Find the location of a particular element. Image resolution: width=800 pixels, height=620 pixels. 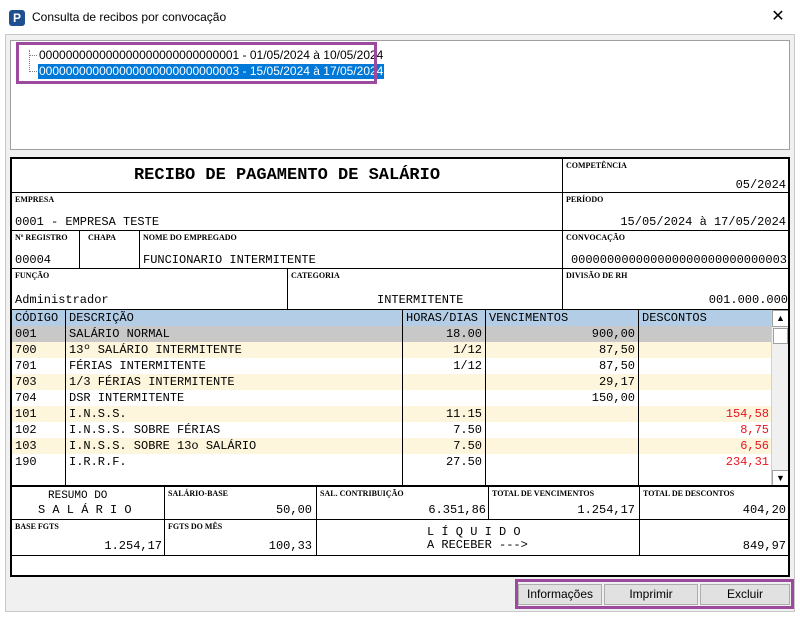

table-row: 103 I.N.S.S. SOBRE 13o SALÁRIO 7.50 6,56 is located at coordinates (392, 446).